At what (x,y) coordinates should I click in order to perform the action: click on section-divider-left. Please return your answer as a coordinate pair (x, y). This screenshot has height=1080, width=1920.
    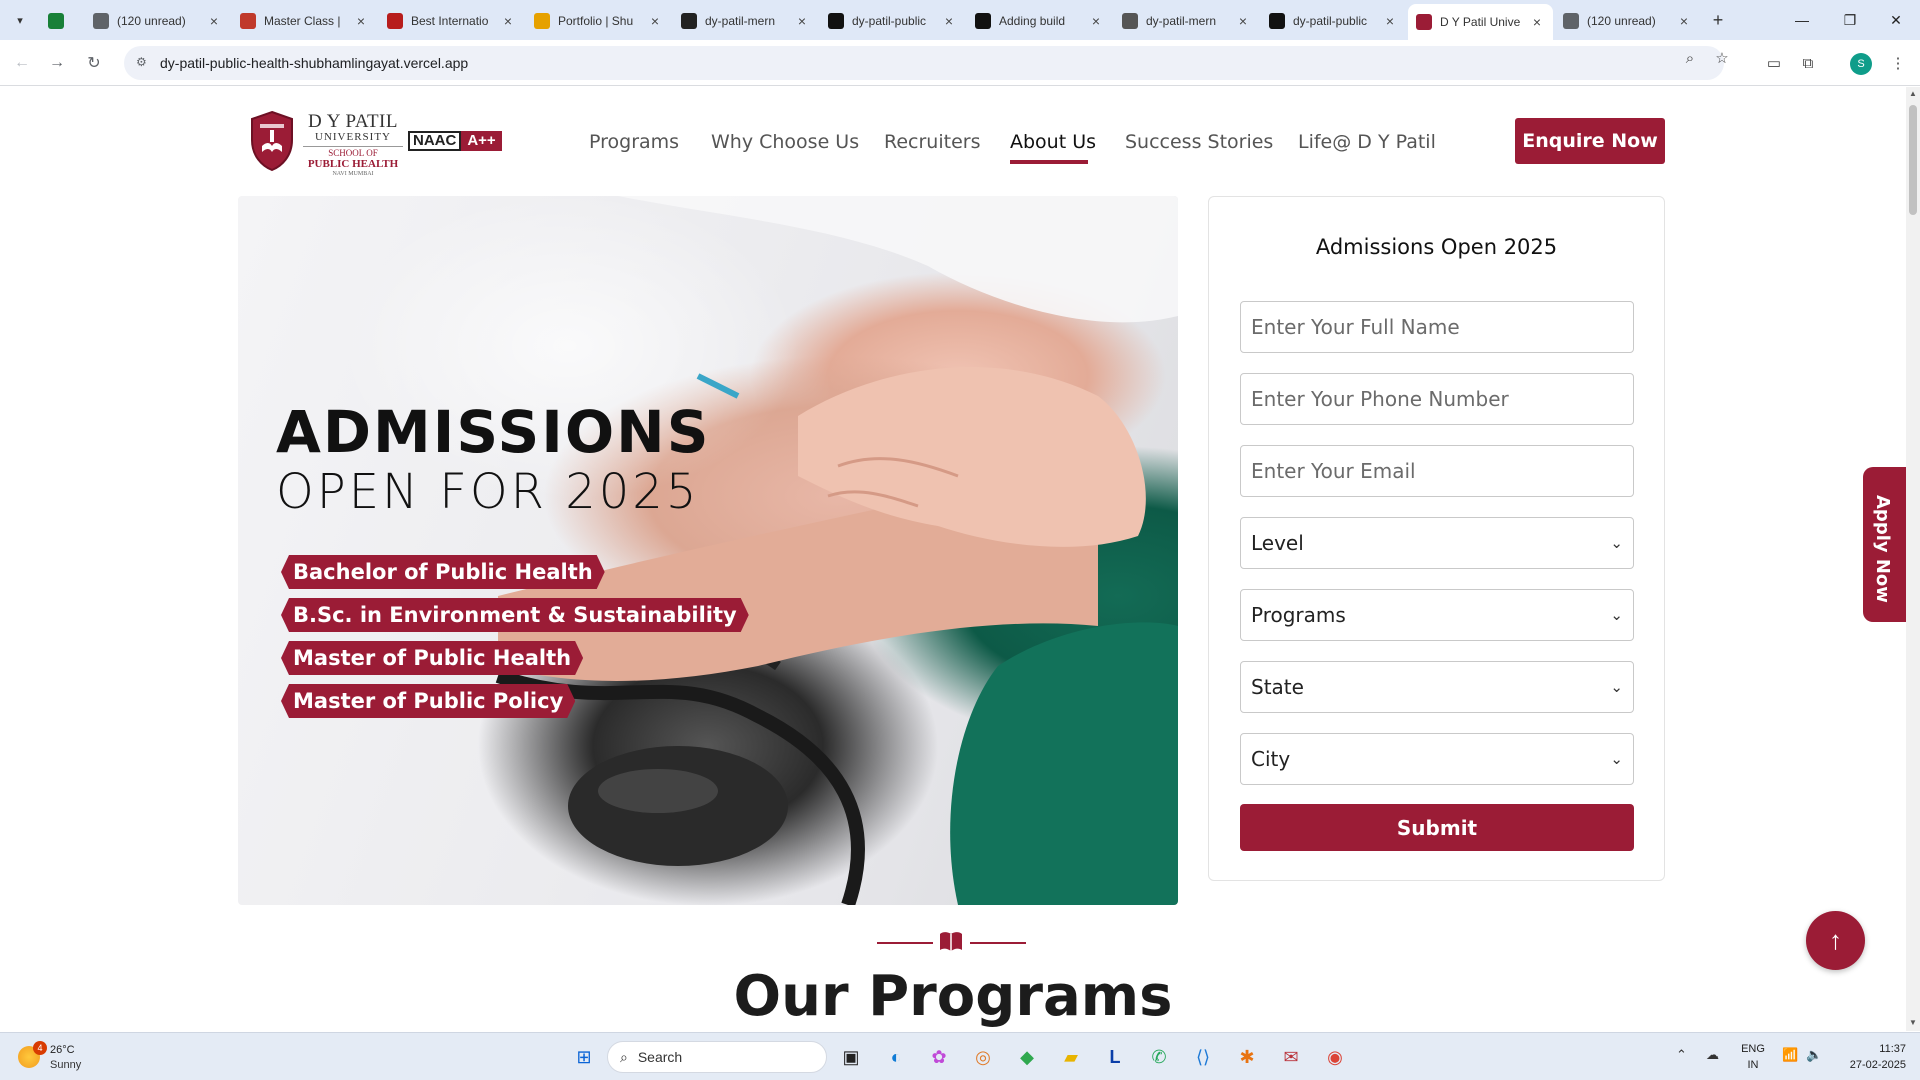
    Looking at the image, I should click on (905, 943).